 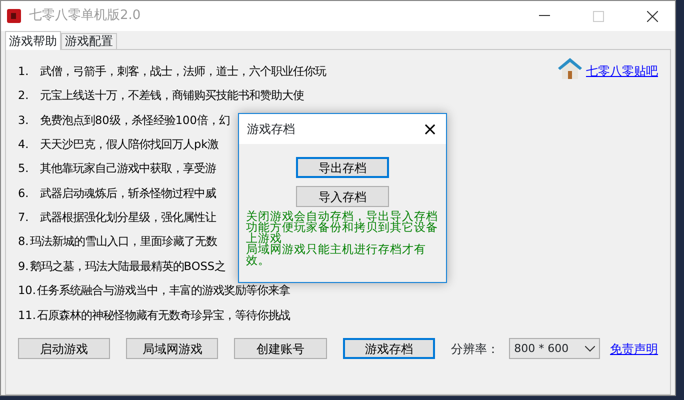 What do you see at coordinates (24, 144) in the screenshot?
I see `item-number: 4.` at bounding box center [24, 144].